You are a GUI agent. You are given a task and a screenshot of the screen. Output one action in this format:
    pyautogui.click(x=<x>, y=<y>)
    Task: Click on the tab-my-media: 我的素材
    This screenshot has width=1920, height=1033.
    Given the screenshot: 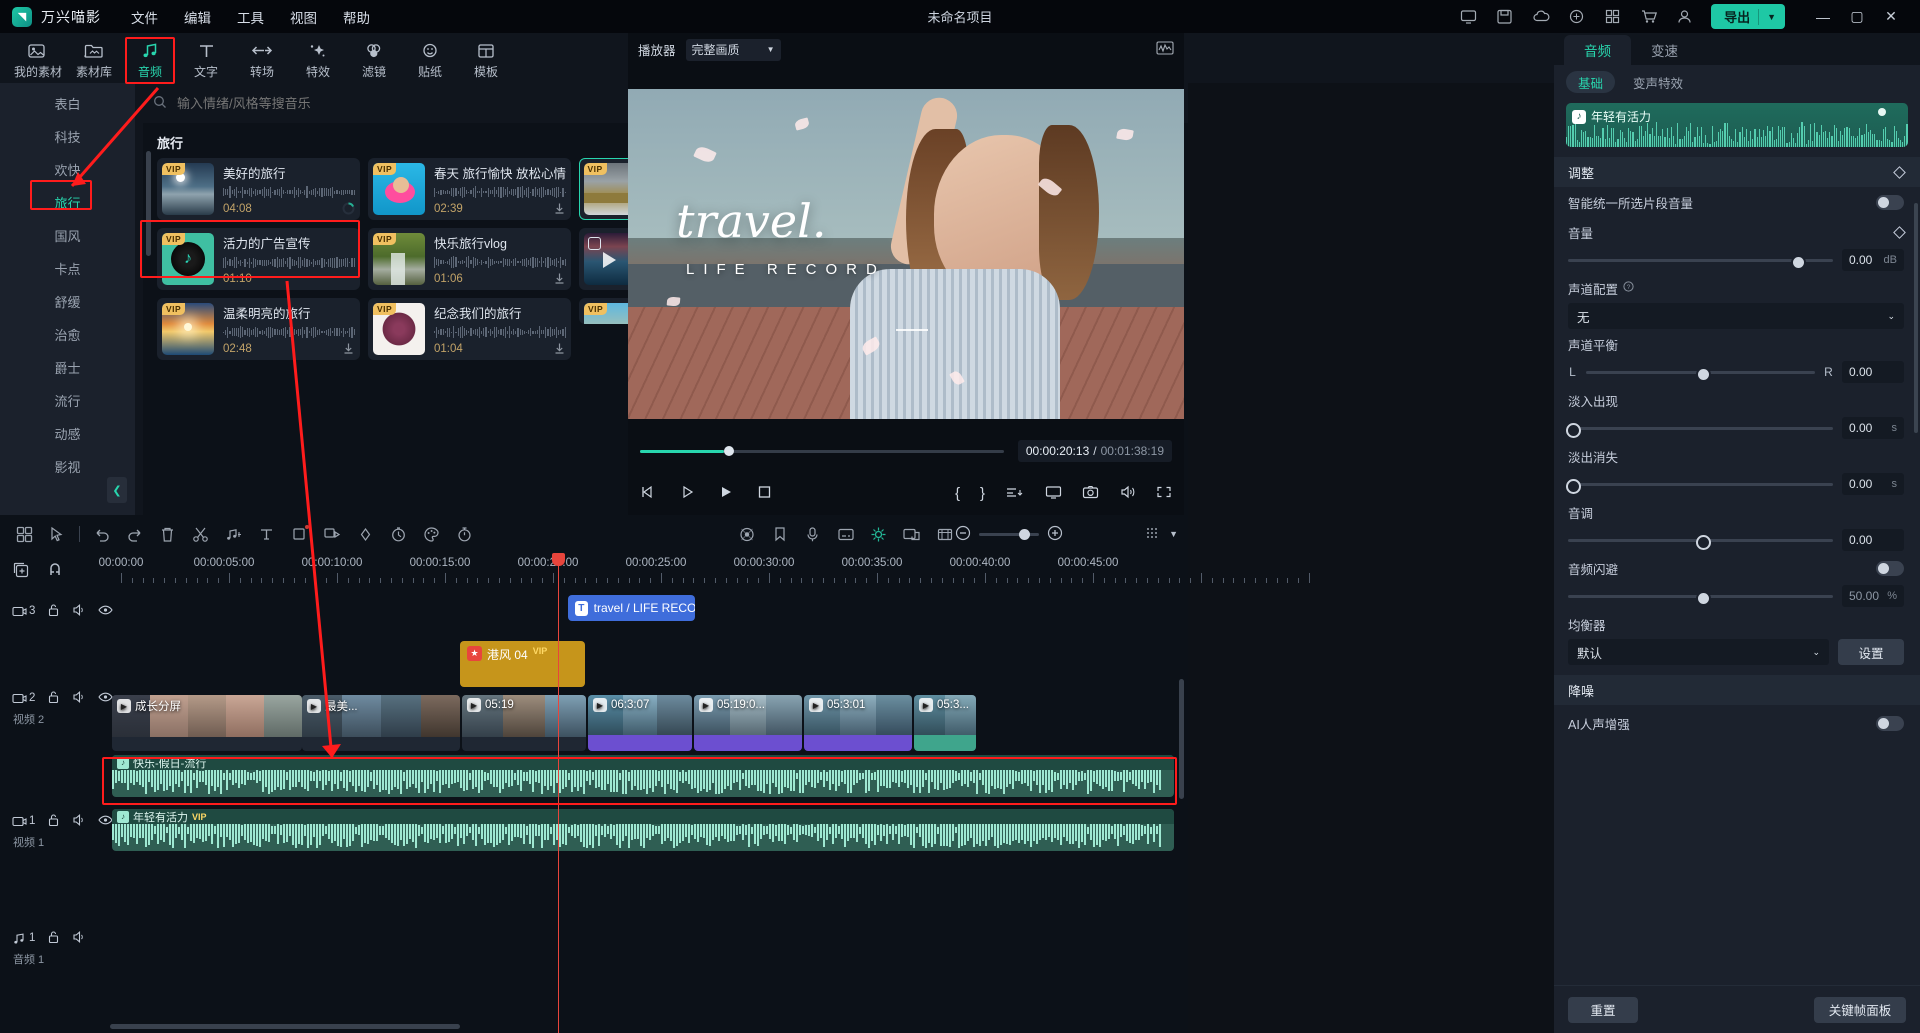 What is the action you would take?
    pyautogui.click(x=38, y=58)
    